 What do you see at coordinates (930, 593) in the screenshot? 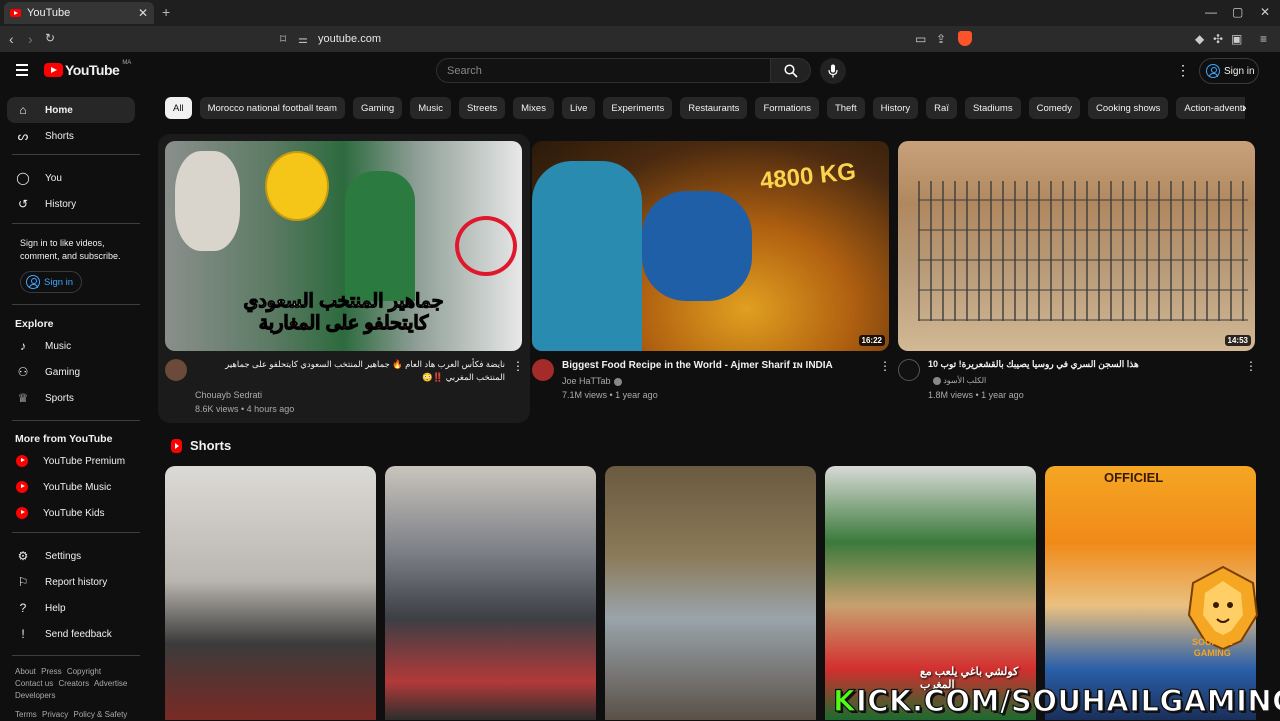
I see `short-thumbnail: كولشي باغي يلعب مع المغرب` at bounding box center [930, 593].